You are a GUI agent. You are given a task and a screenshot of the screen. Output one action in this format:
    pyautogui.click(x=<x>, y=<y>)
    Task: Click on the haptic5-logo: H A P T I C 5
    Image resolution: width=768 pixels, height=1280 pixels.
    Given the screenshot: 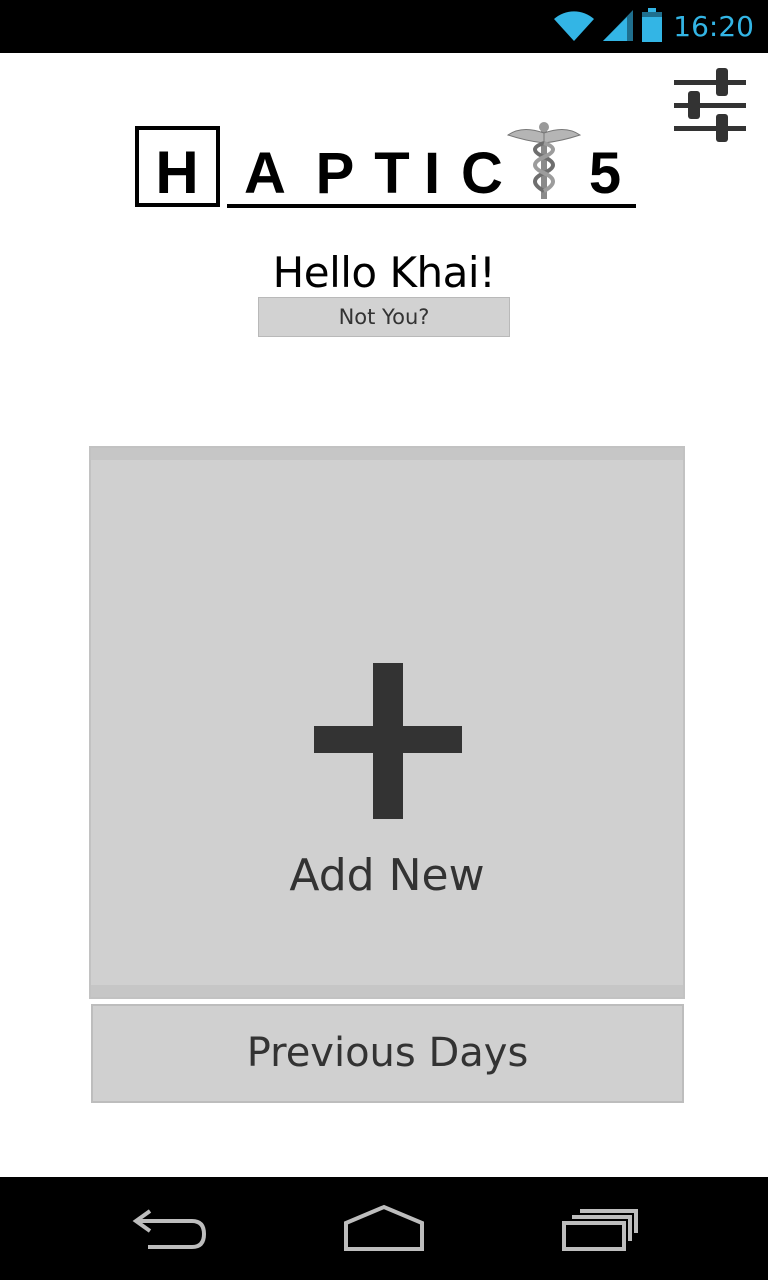 What is the action you would take?
    pyautogui.click(x=385, y=166)
    